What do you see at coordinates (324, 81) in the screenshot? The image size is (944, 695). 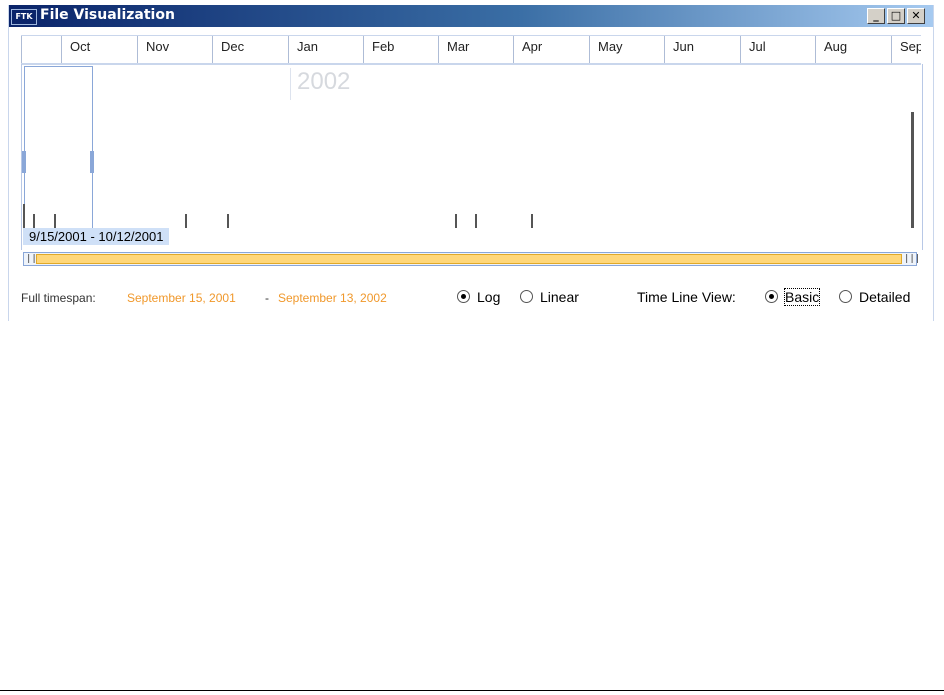 I see `year-label: 2002` at bounding box center [324, 81].